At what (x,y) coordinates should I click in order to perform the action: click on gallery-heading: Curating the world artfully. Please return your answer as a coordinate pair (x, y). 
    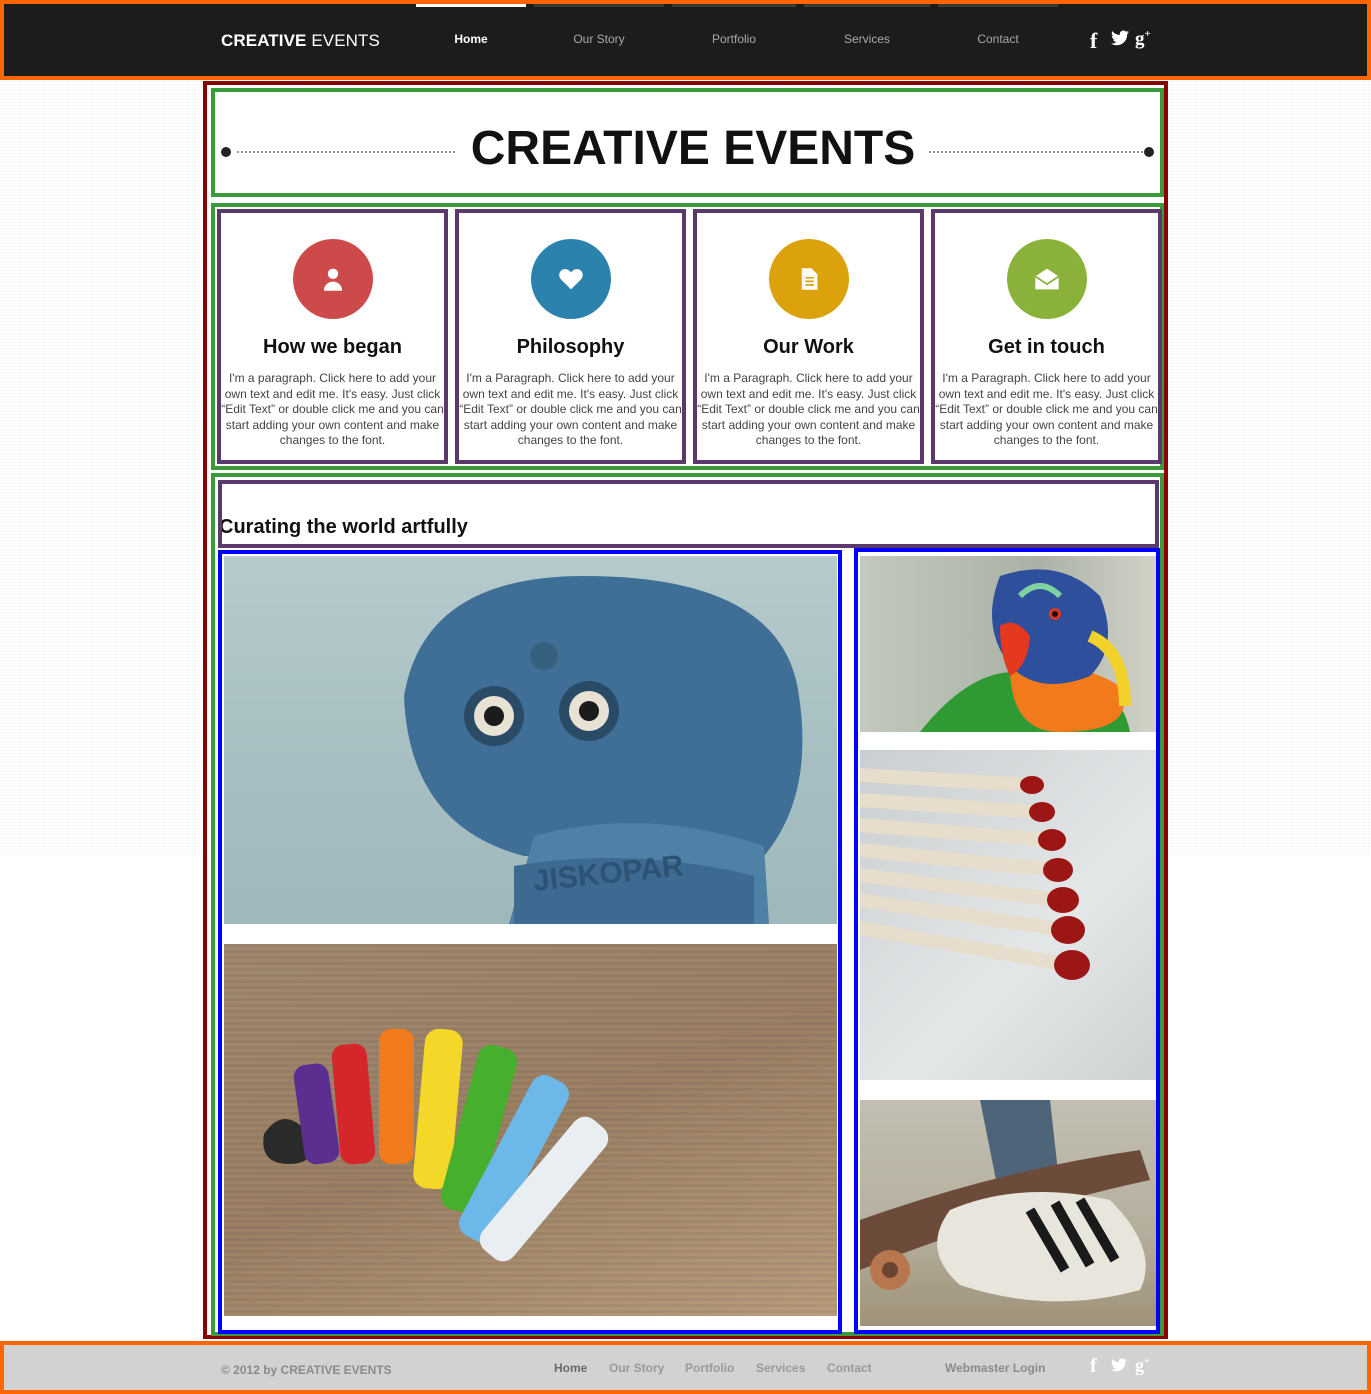
    Looking at the image, I should click on (343, 527).